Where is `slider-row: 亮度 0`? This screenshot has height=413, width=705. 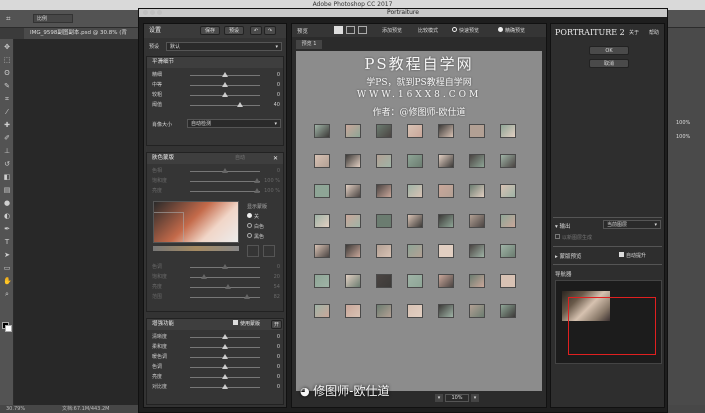 slider-row: 亮度 0 is located at coordinates (217, 377).